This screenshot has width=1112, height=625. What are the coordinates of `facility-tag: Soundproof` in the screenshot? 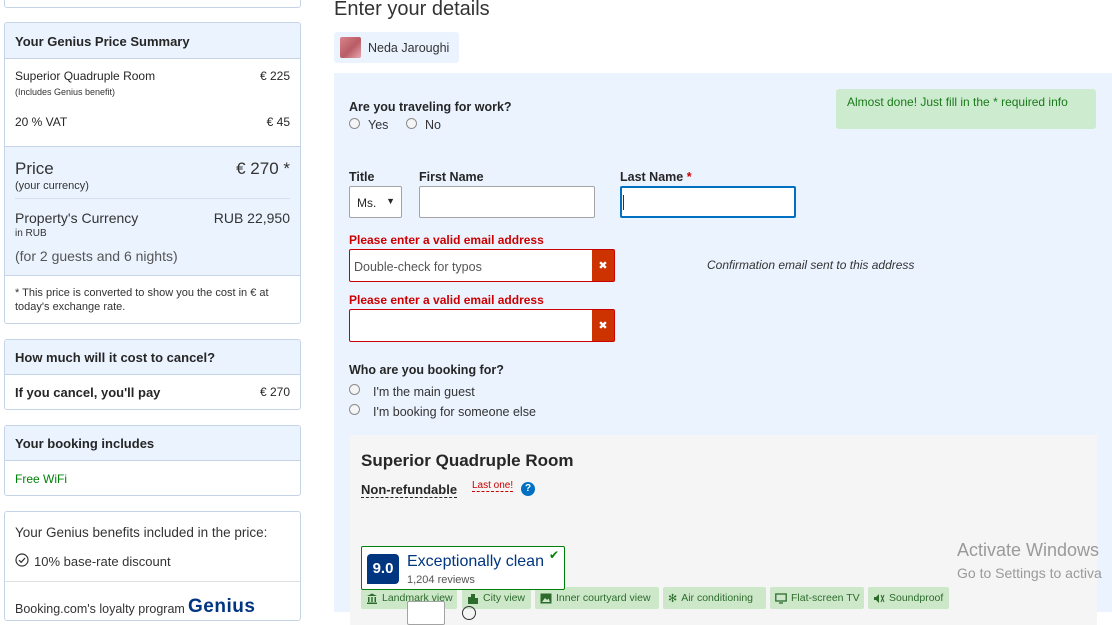 It's located at (908, 598).